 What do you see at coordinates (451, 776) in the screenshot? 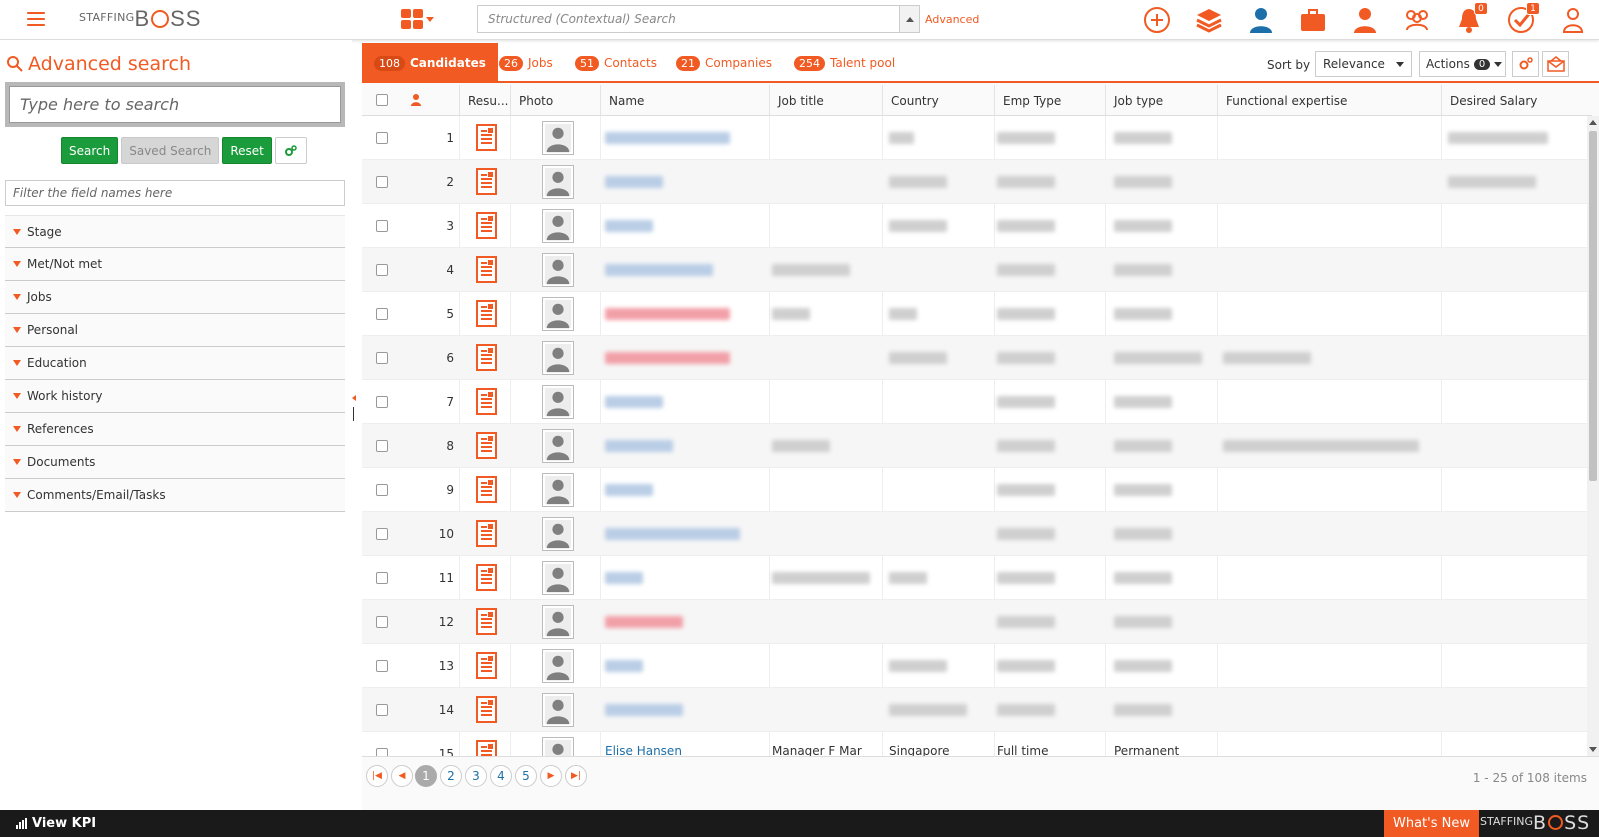
I see `page-2-button: 2` at bounding box center [451, 776].